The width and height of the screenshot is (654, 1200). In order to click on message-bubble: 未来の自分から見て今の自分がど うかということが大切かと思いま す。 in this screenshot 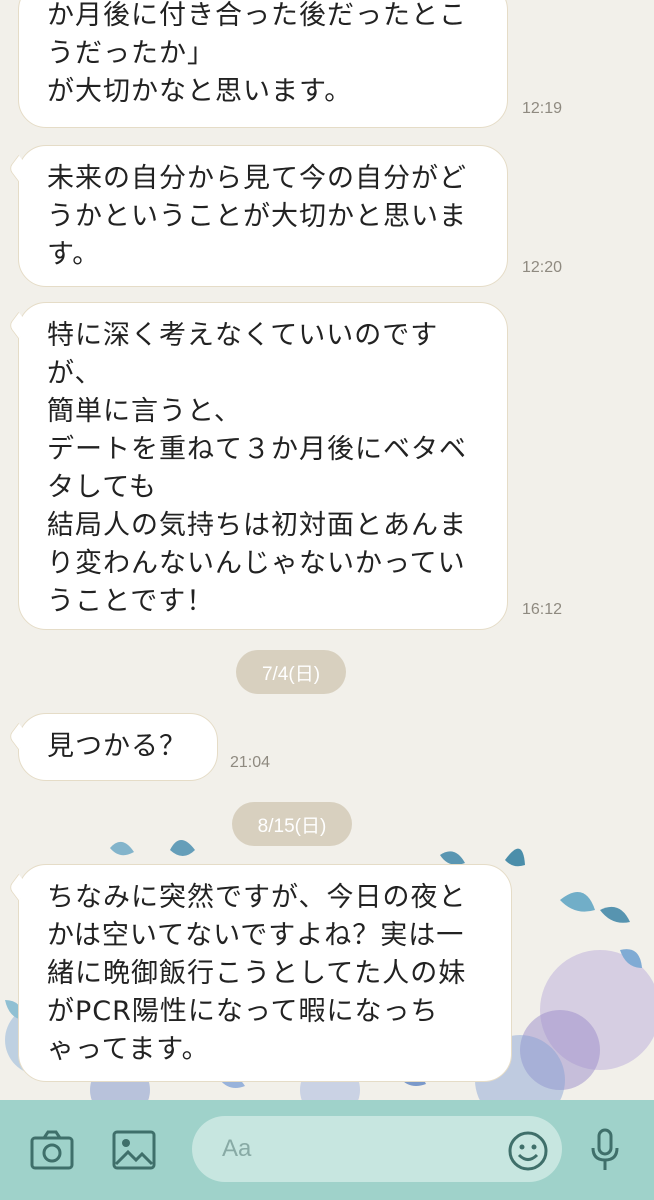, I will do `click(263, 216)`.